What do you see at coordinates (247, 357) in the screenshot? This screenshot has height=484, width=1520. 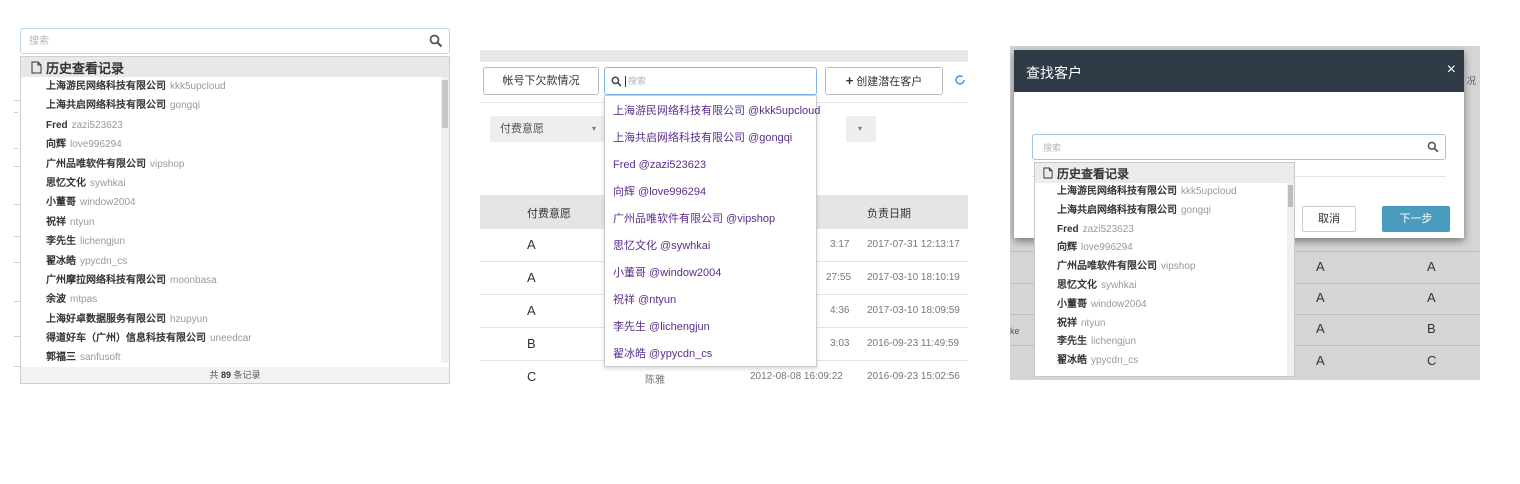 I see `history-item: 郭福三 sanfusoft` at bounding box center [247, 357].